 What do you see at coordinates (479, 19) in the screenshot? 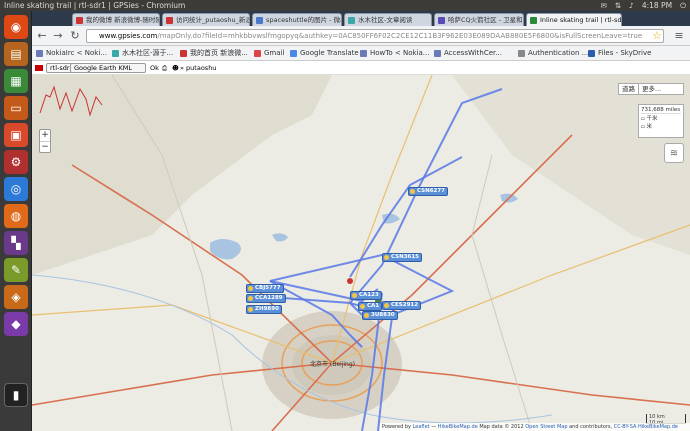
I see `tab-rocket: 哈萨CQ火箭社区 - 卫星和` at bounding box center [479, 19].